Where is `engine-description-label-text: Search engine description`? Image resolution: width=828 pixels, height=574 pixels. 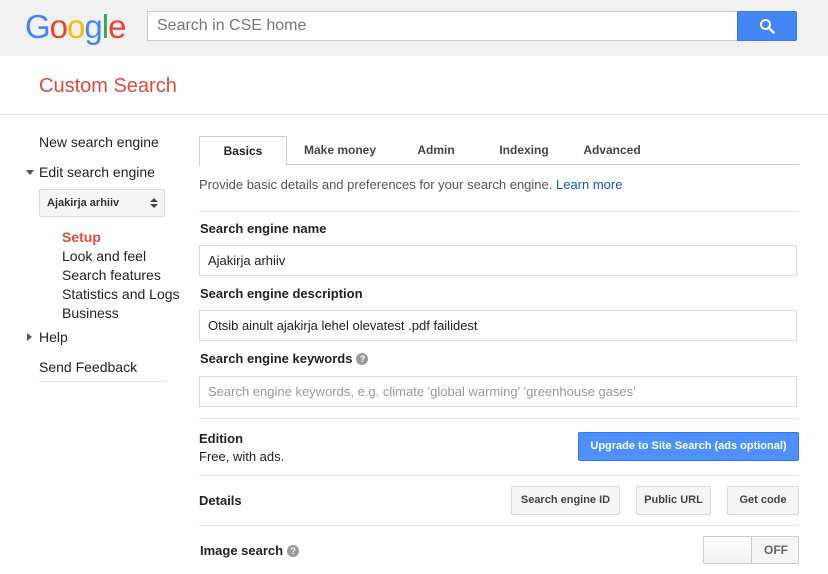
engine-description-label-text: Search engine description is located at coordinates (281, 293).